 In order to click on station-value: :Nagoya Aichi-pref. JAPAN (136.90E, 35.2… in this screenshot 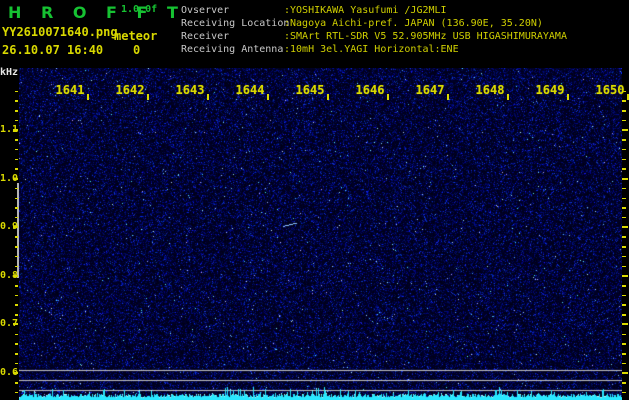, I will do `click(413, 23)`.